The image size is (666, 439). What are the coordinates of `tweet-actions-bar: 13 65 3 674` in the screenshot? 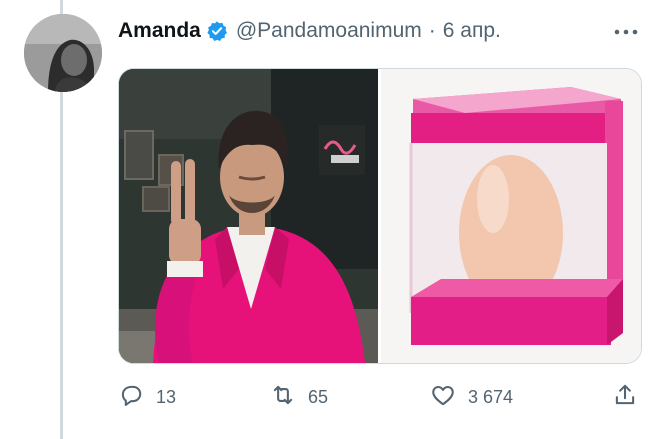 It's located at (383, 397).